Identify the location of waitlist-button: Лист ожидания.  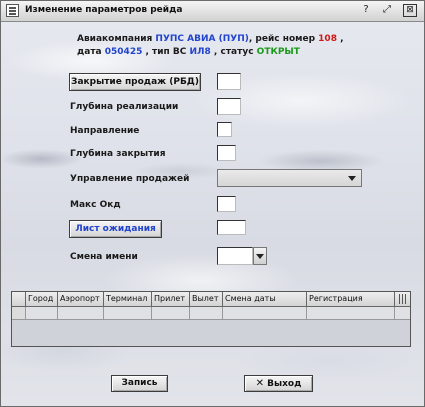
(115, 229).